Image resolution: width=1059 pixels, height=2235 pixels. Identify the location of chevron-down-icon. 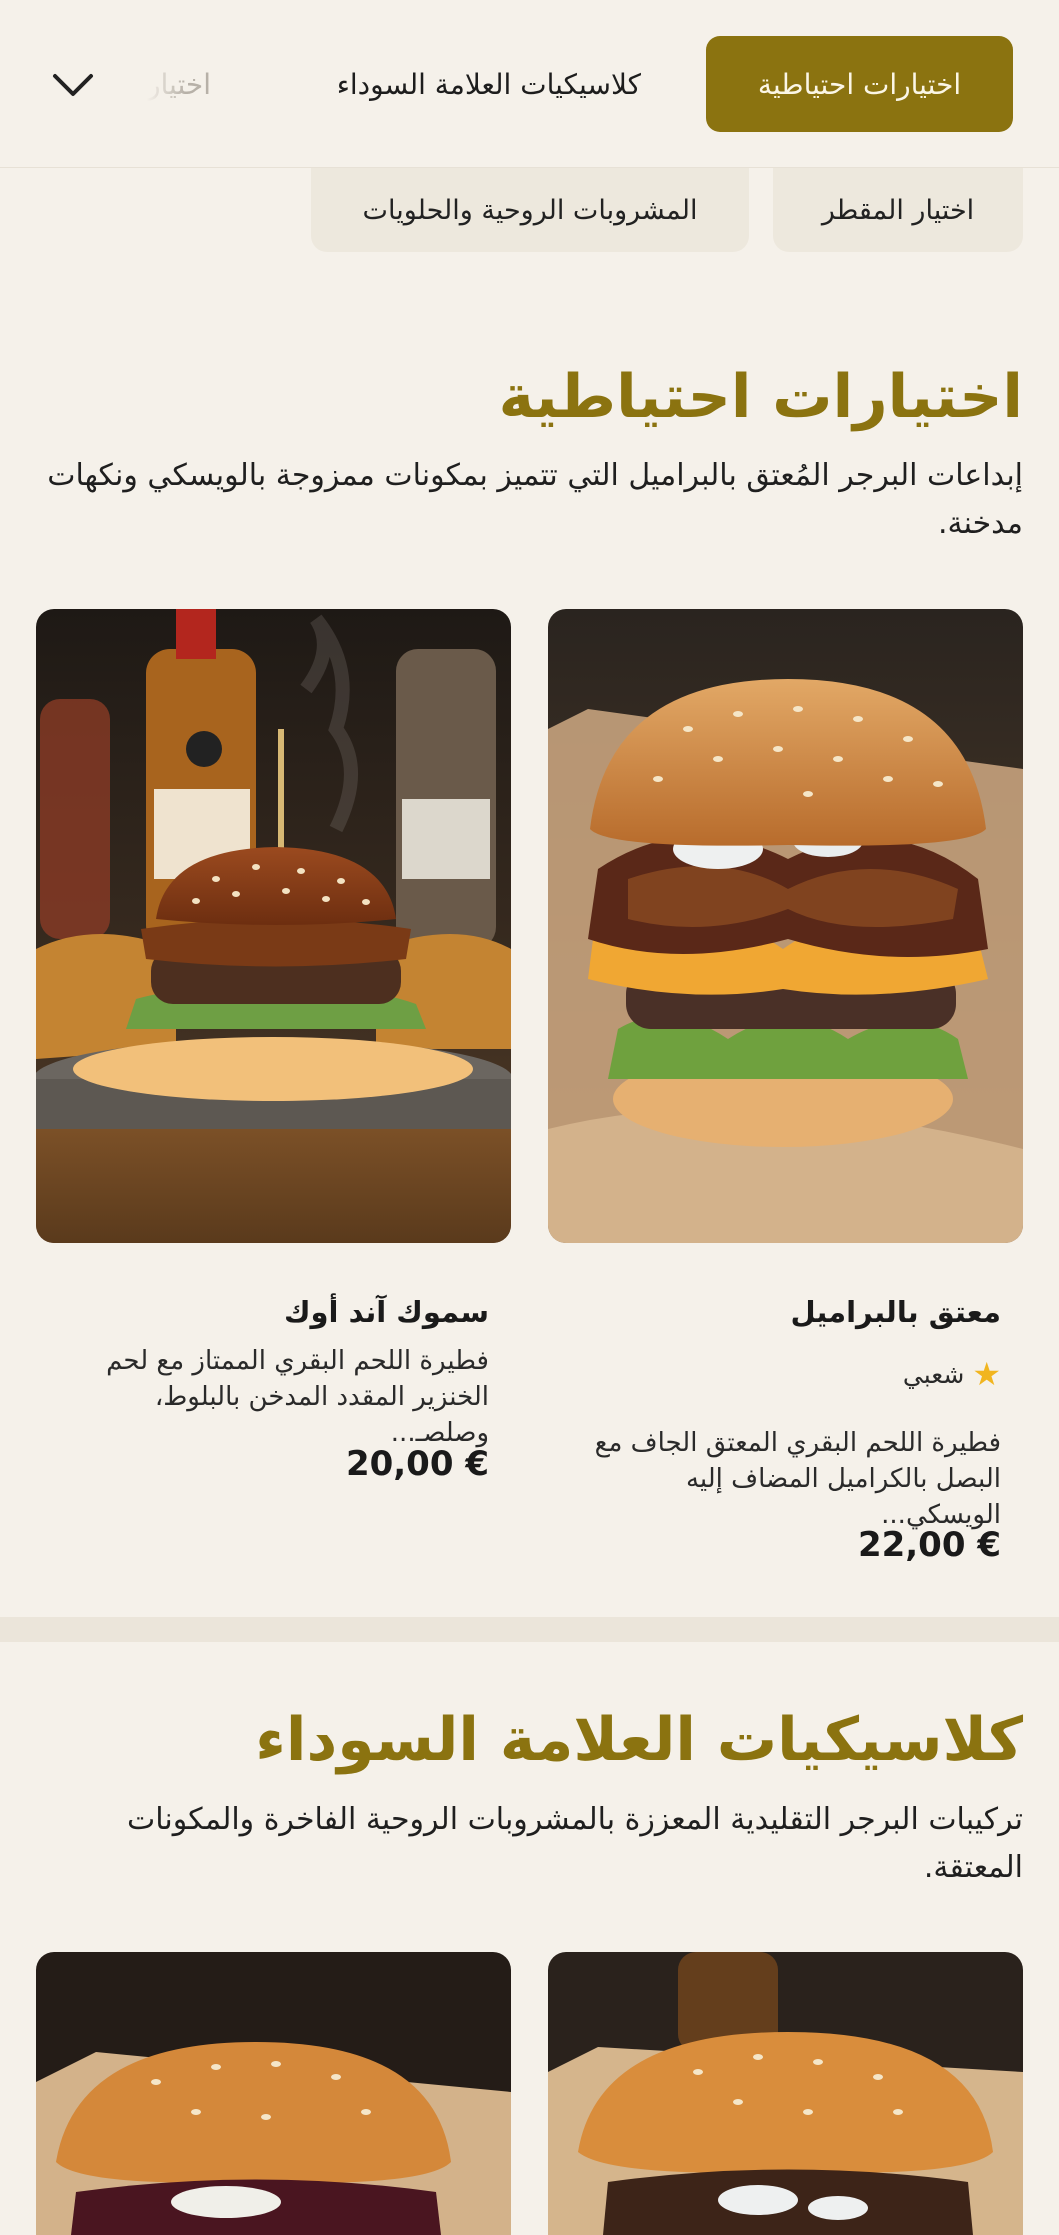
(73, 85).